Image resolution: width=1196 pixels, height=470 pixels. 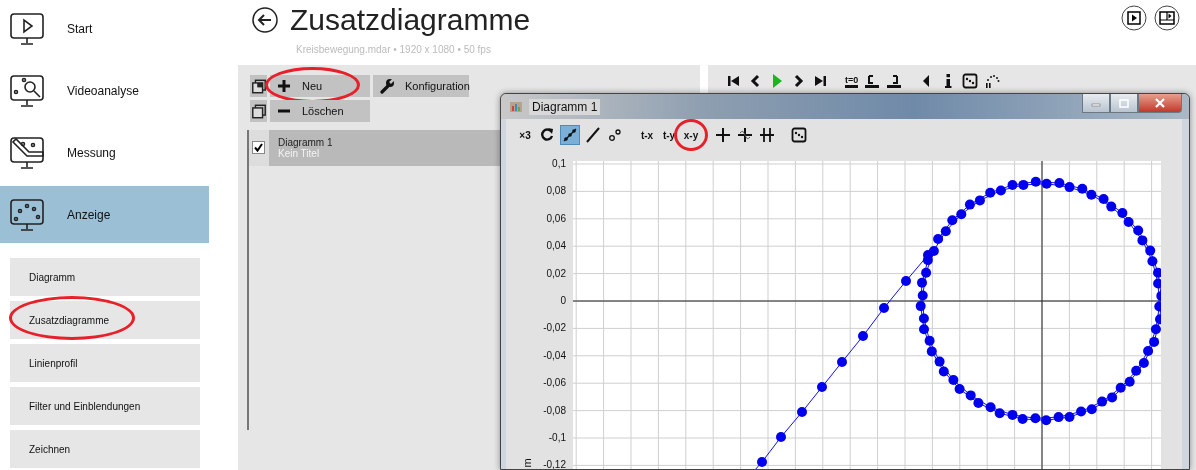 What do you see at coordinates (104, 28) in the screenshot?
I see `sidebar-item: Start` at bounding box center [104, 28].